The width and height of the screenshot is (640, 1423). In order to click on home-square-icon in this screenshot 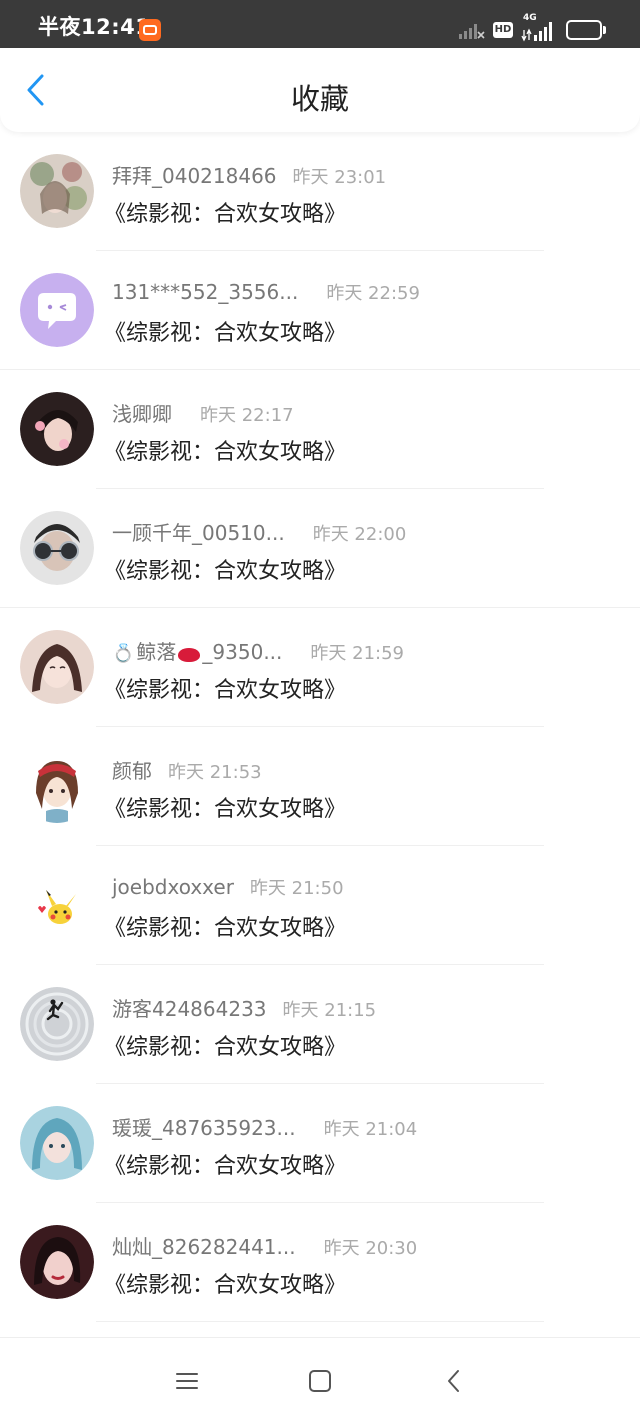, I will do `click(320, 1381)`.